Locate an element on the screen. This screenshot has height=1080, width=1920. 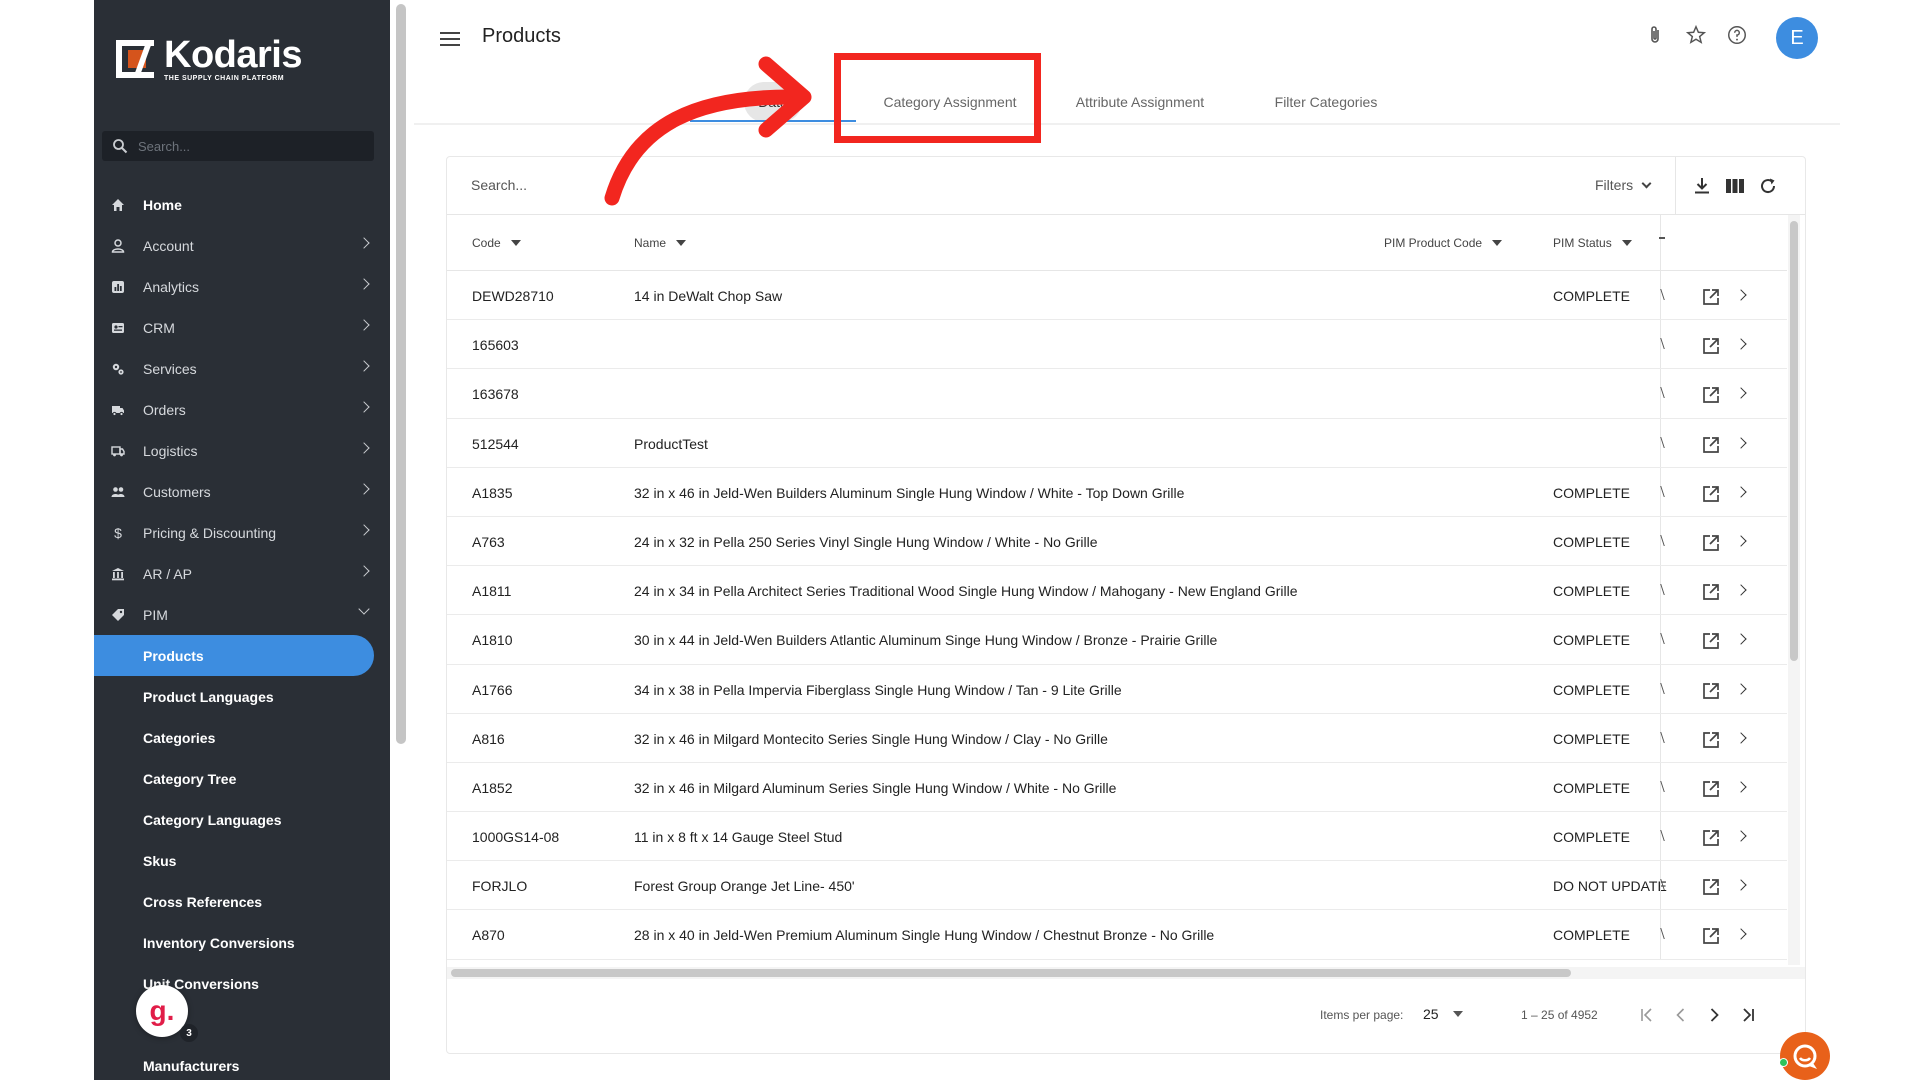
highlight-box is located at coordinates (937, 98).